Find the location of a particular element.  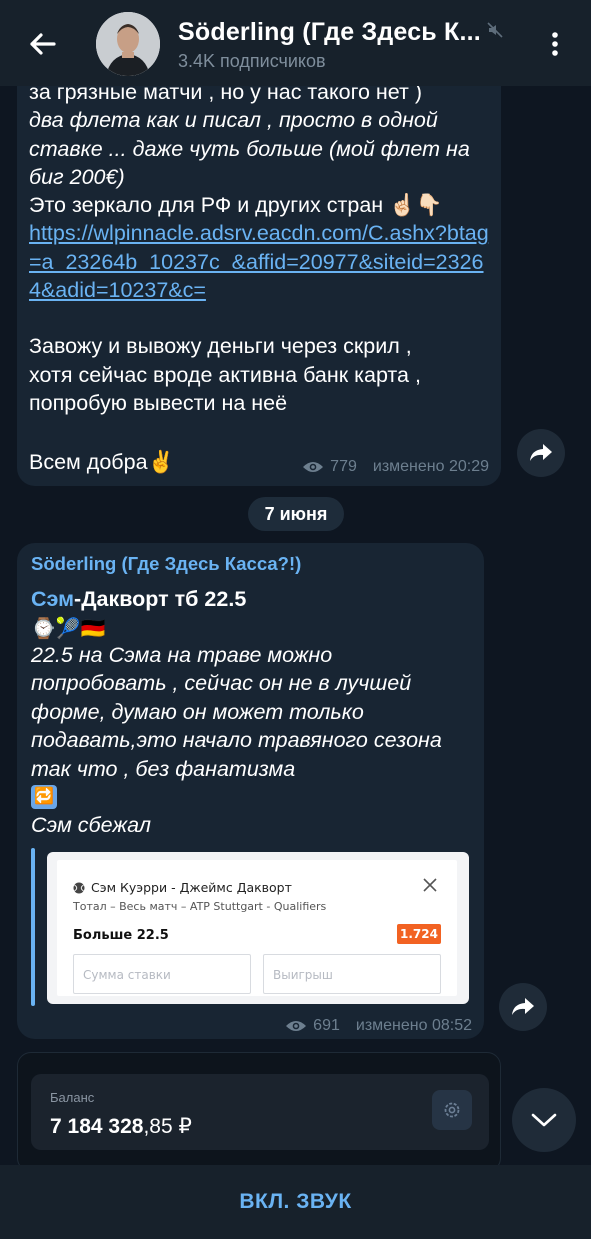

bet-match: Сэм Куэрри - Джеймс Дакворт is located at coordinates (182, 887).